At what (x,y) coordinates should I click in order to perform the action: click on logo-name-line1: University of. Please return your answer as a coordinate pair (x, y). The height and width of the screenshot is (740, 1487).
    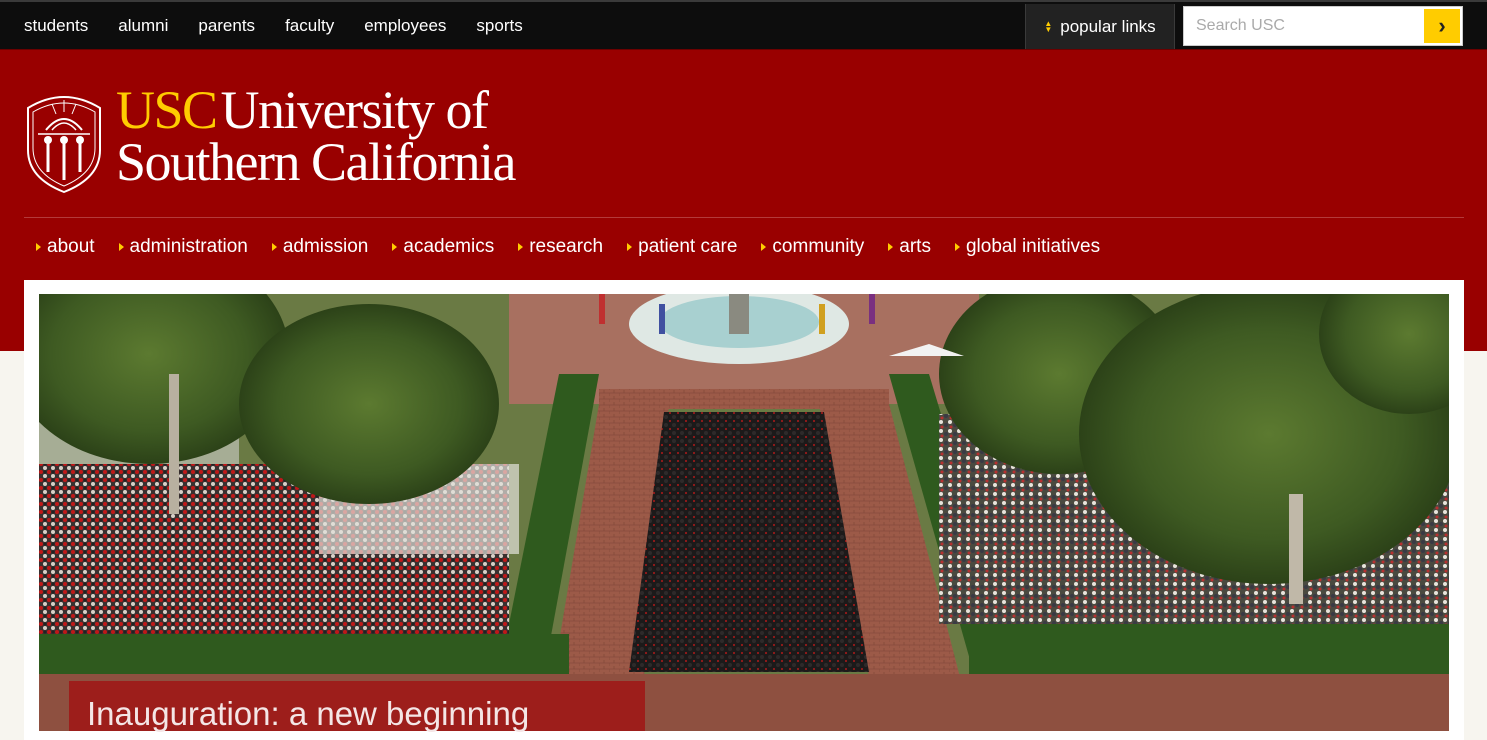
    Looking at the image, I should click on (354, 110).